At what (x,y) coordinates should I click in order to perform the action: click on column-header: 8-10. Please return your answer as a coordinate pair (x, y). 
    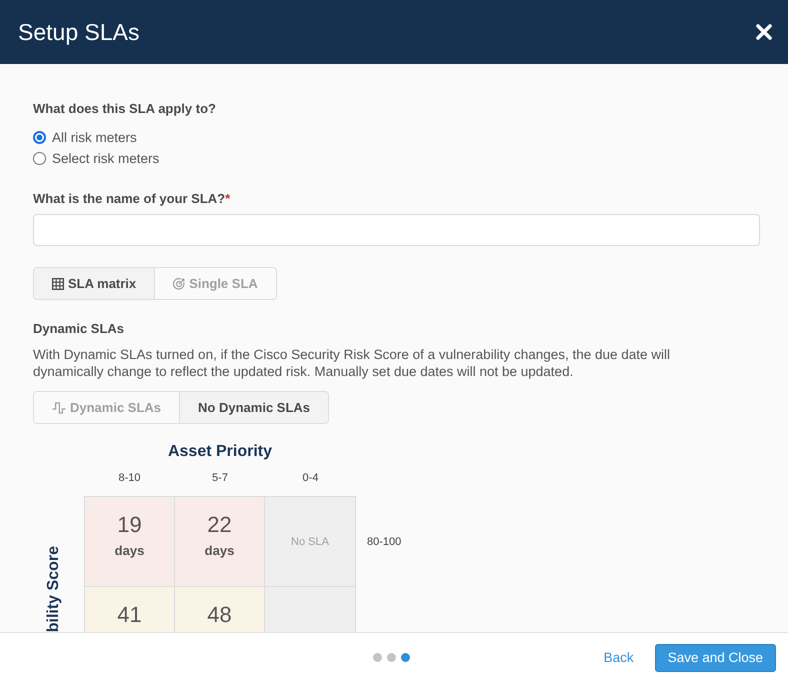
    Looking at the image, I should click on (129, 478).